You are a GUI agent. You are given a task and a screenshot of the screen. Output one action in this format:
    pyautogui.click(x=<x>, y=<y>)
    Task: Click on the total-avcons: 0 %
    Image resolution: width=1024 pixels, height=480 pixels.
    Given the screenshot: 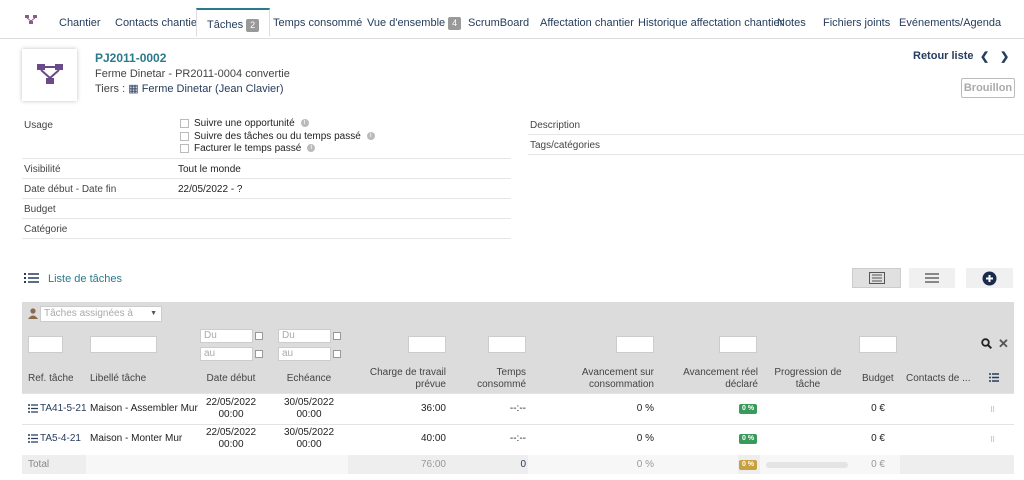 What is the action you would take?
    pyautogui.click(x=645, y=464)
    